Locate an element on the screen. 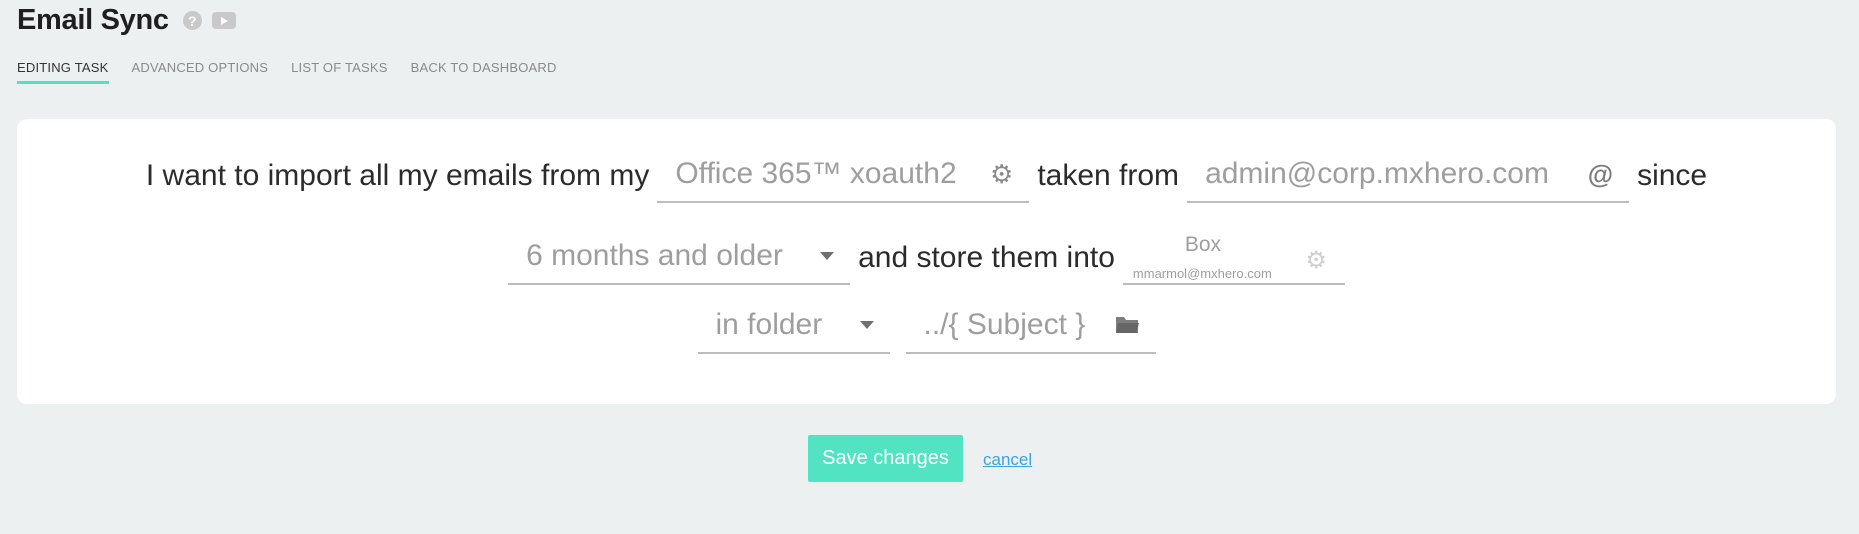 This screenshot has height=534, width=1859. at-icon: @ is located at coordinates (1600, 174).